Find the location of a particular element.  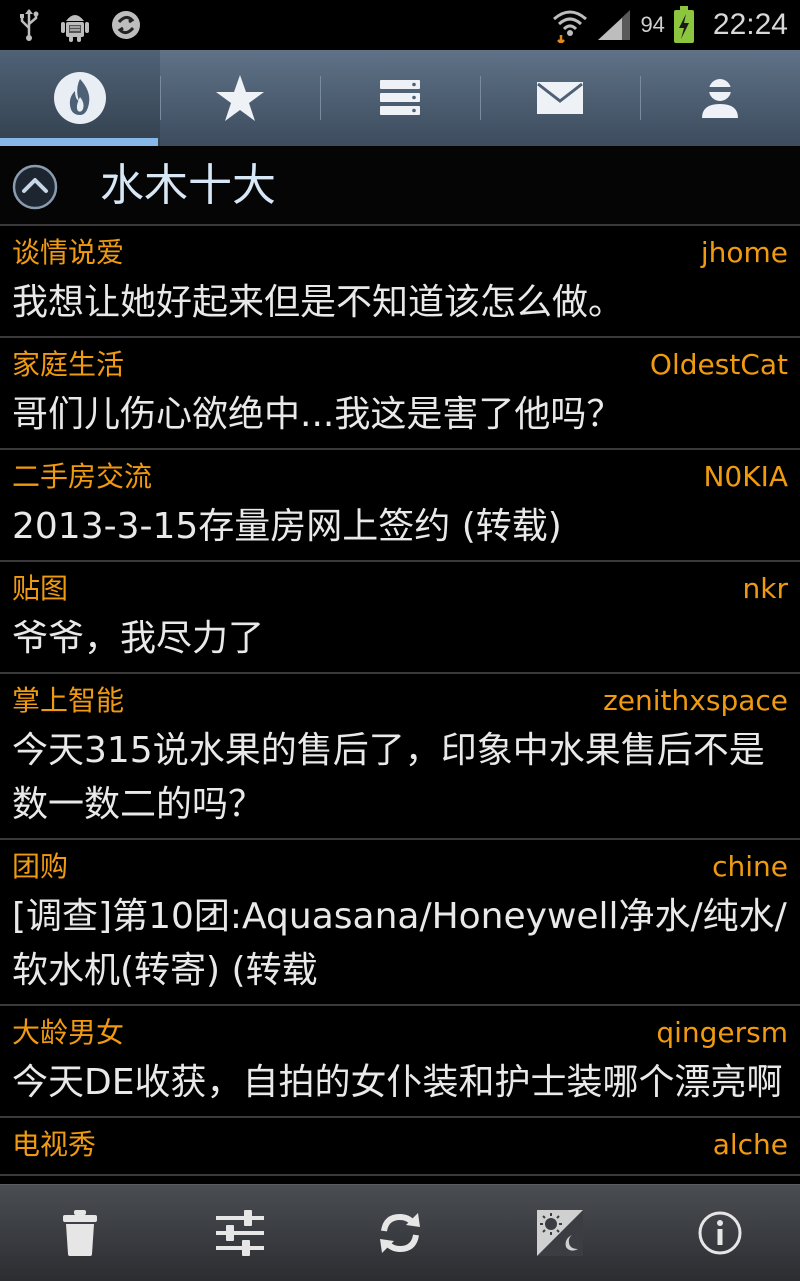

tab-hot is located at coordinates (80, 98).